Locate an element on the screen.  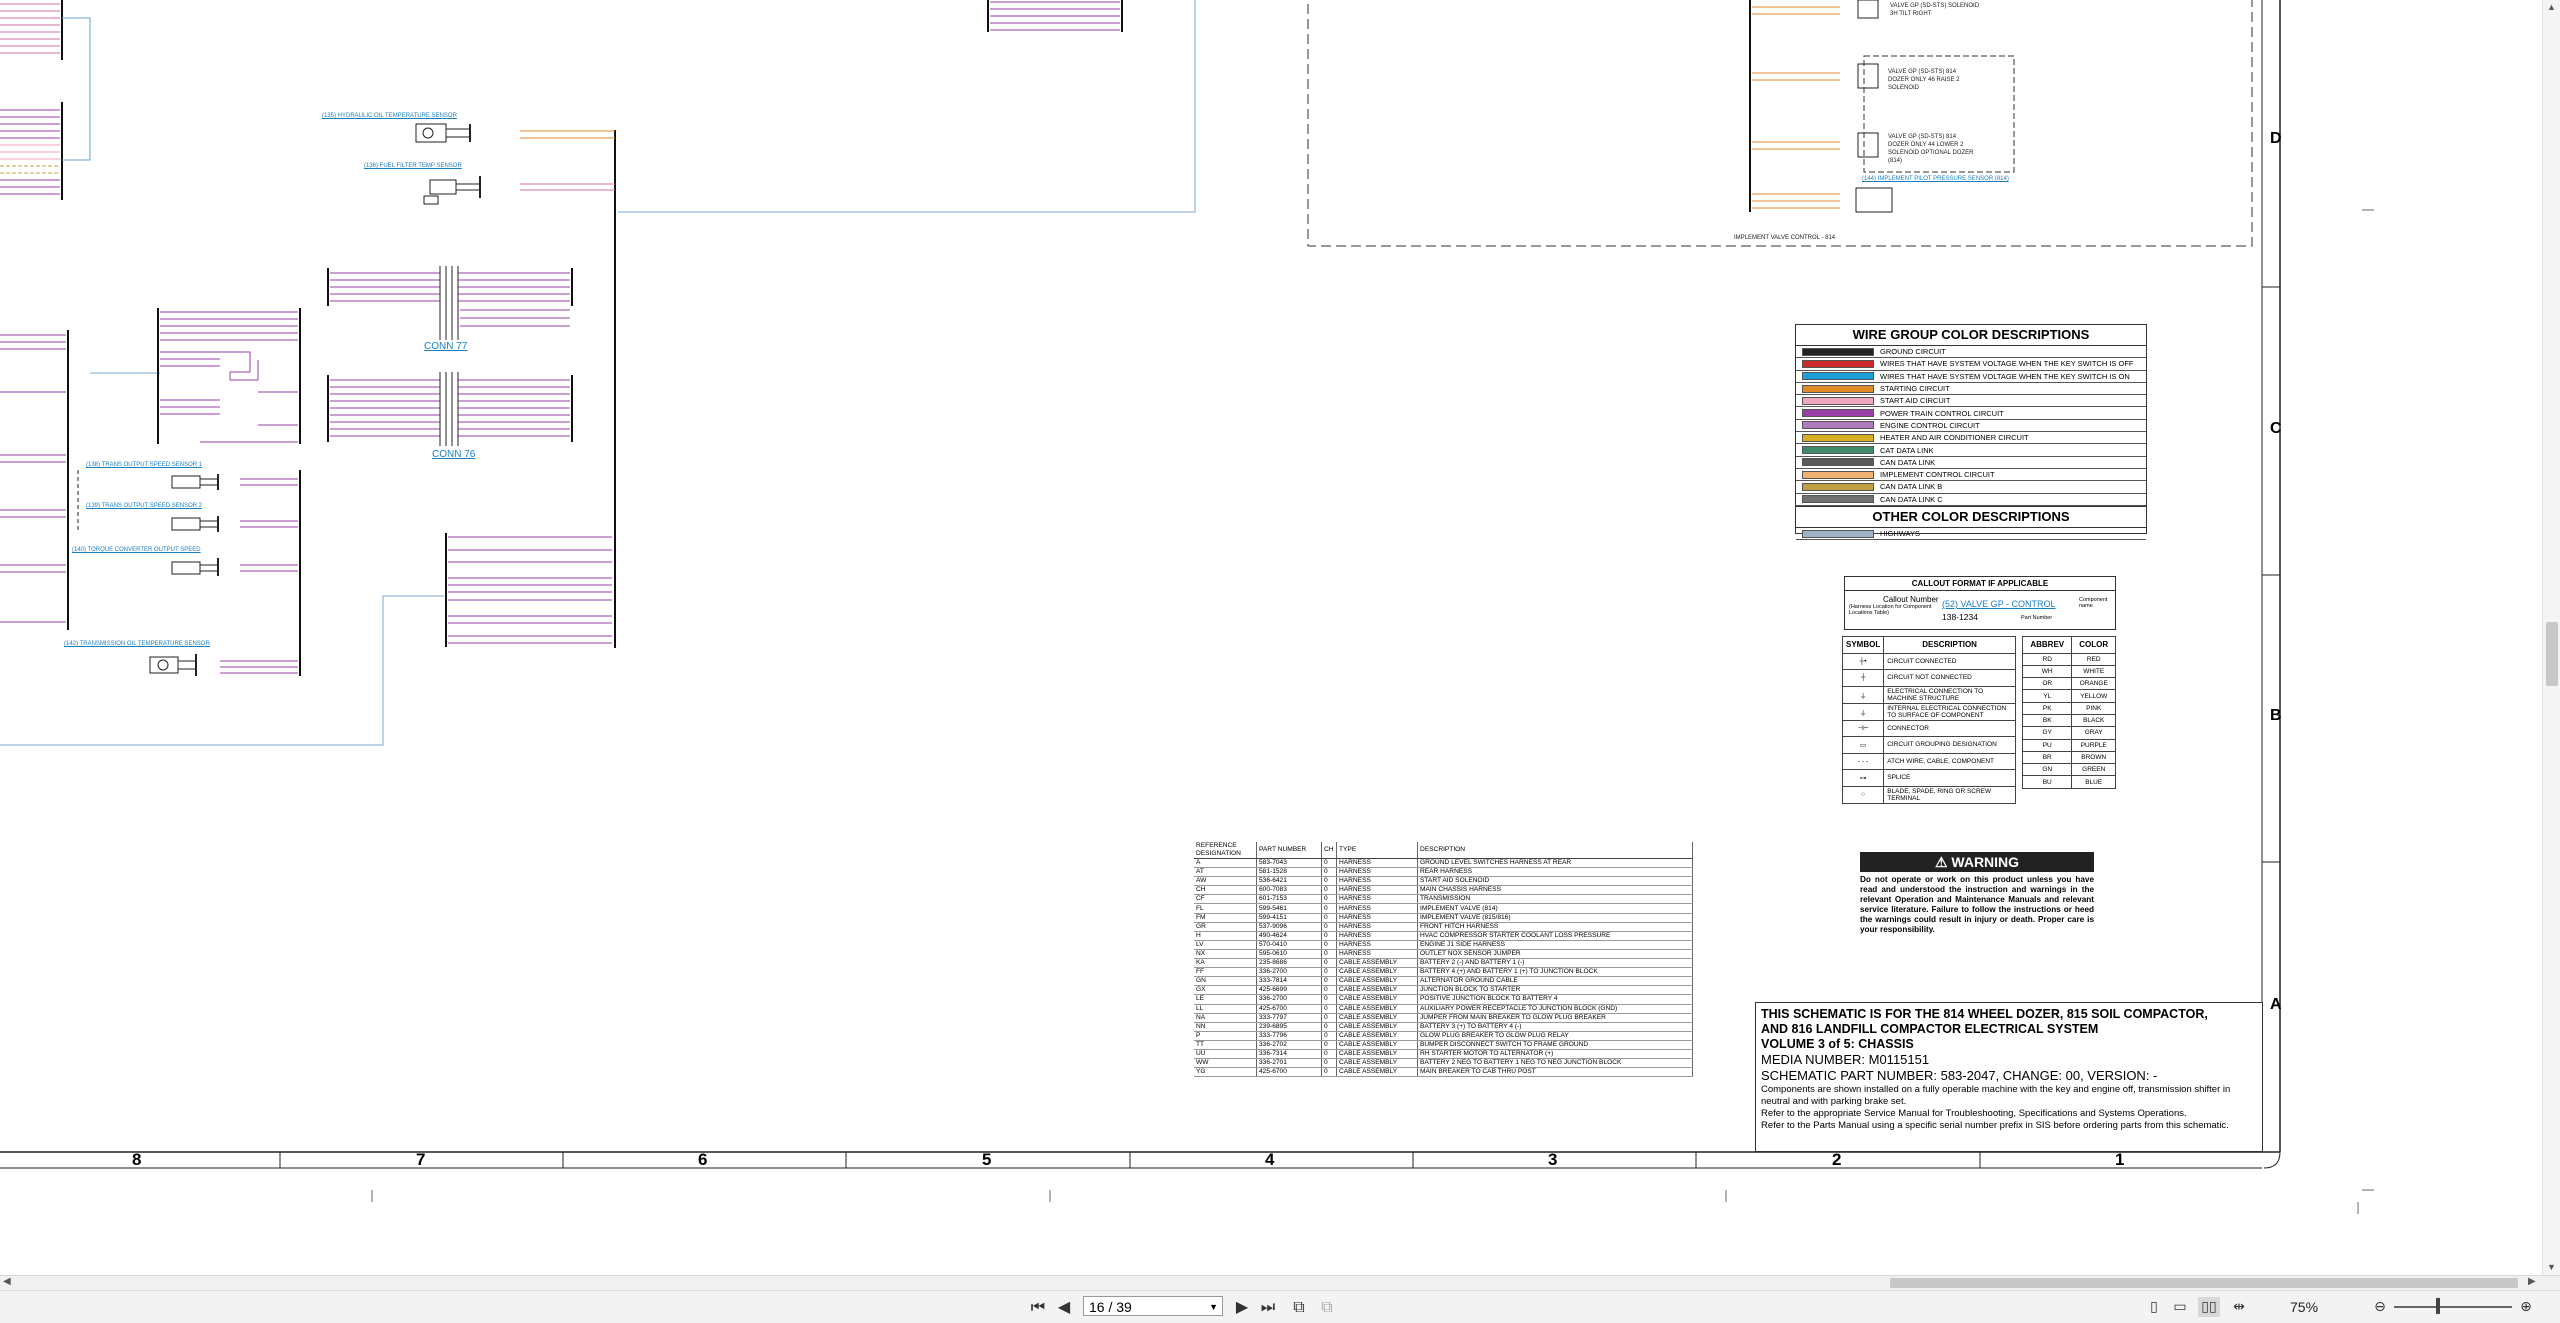
reference-cell: NX is located at coordinates (1225, 954).